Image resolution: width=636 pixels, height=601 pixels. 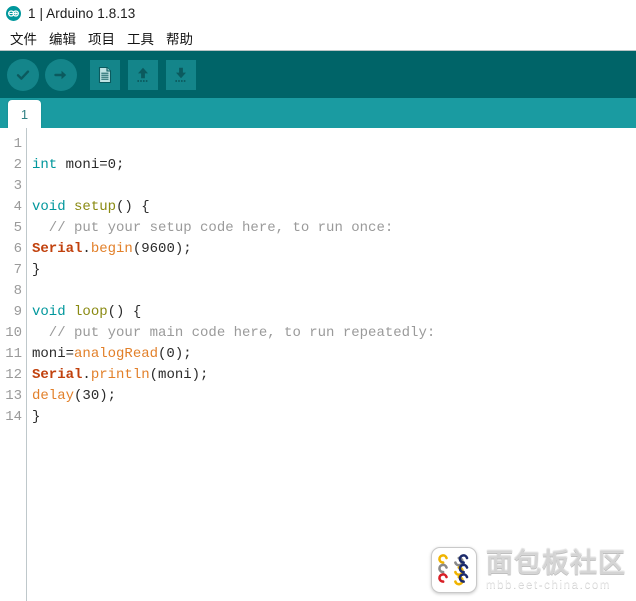 I want to click on line-number: 7, so click(x=17, y=270).